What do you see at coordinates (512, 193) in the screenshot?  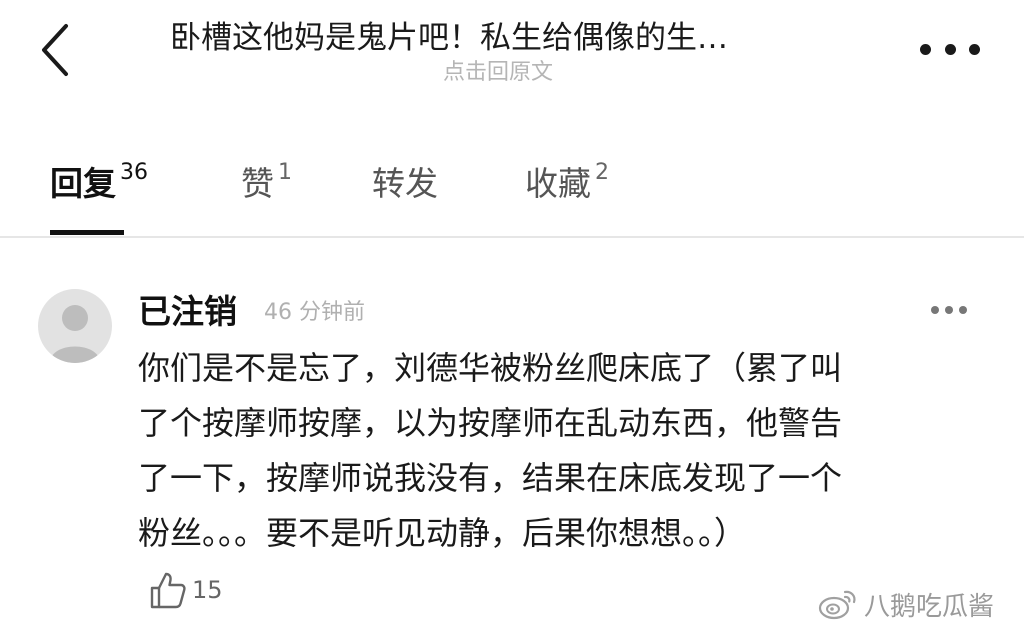 I see `tab-bar: 回复 36 赞 1 转发 收藏 2` at bounding box center [512, 193].